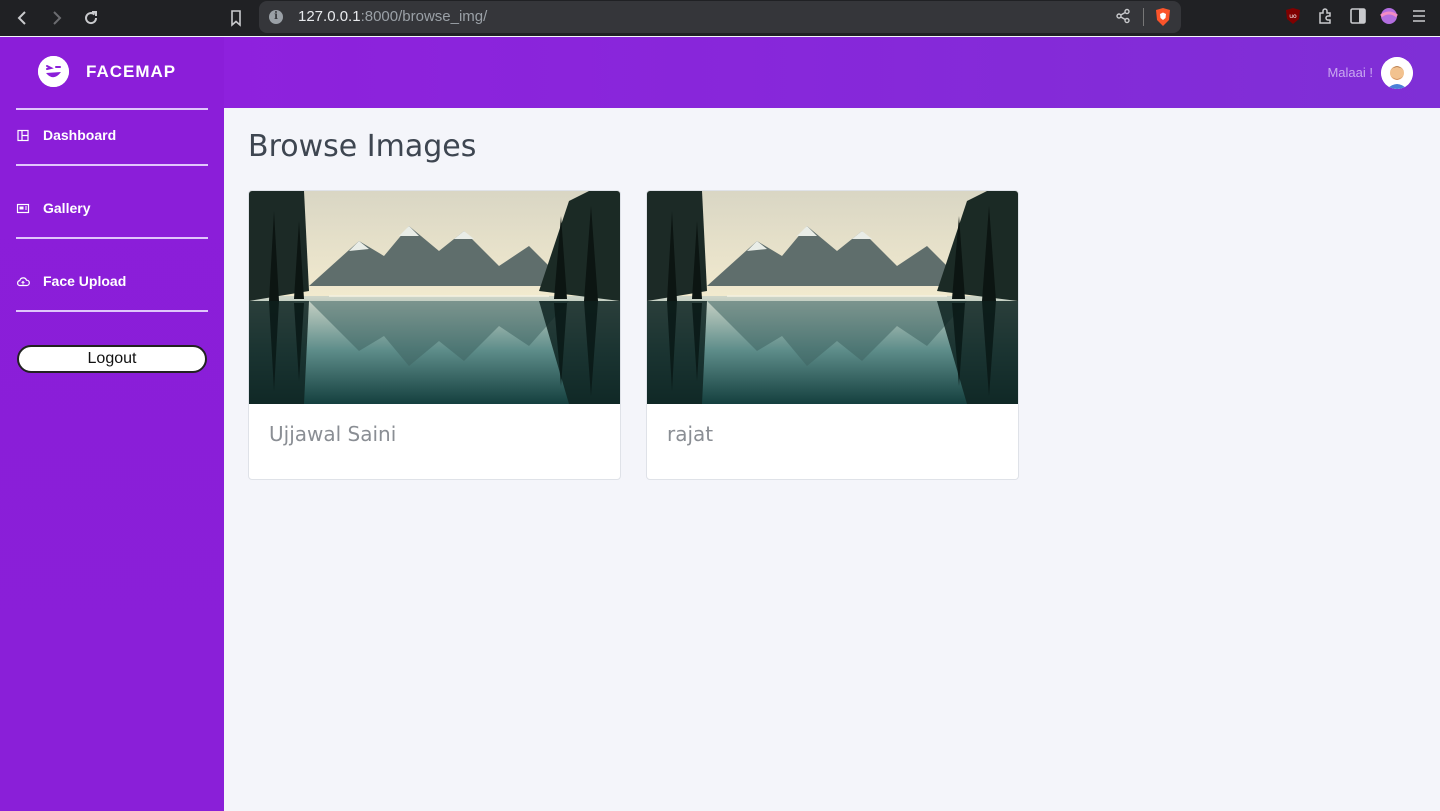 The height and width of the screenshot is (811, 1440). Describe the element at coordinates (1325, 18) in the screenshot. I see `extensions-icon` at that location.